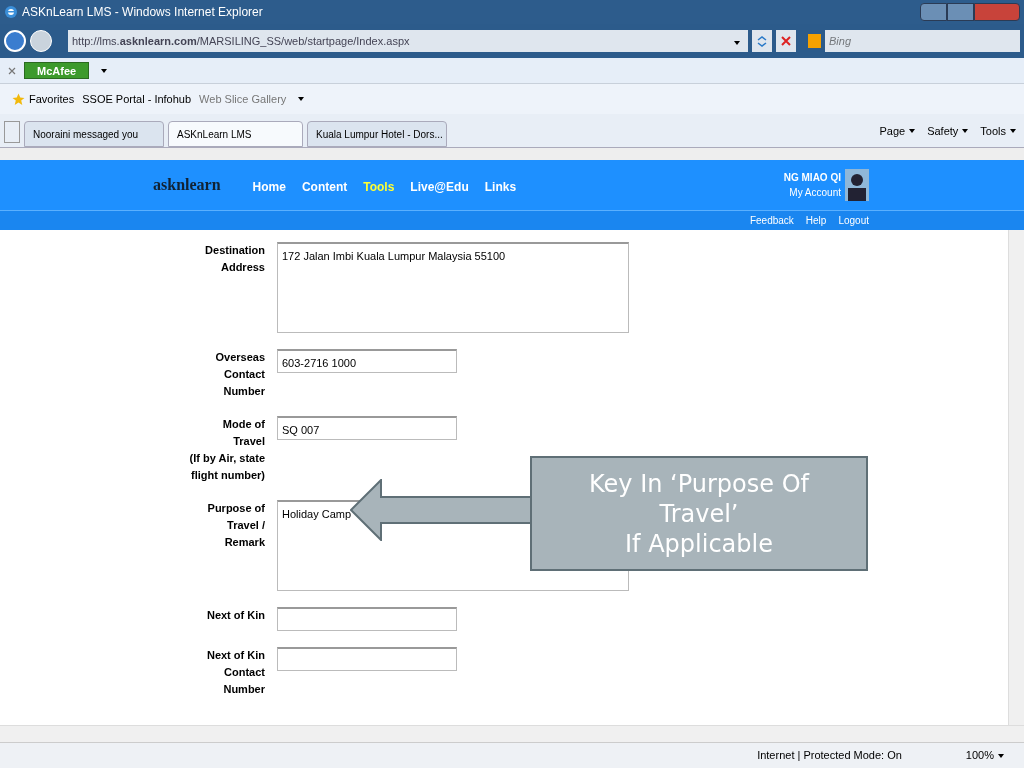  What do you see at coordinates (812, 178) in the screenshot?
I see `user-name: NG MIAO QI` at bounding box center [812, 178].